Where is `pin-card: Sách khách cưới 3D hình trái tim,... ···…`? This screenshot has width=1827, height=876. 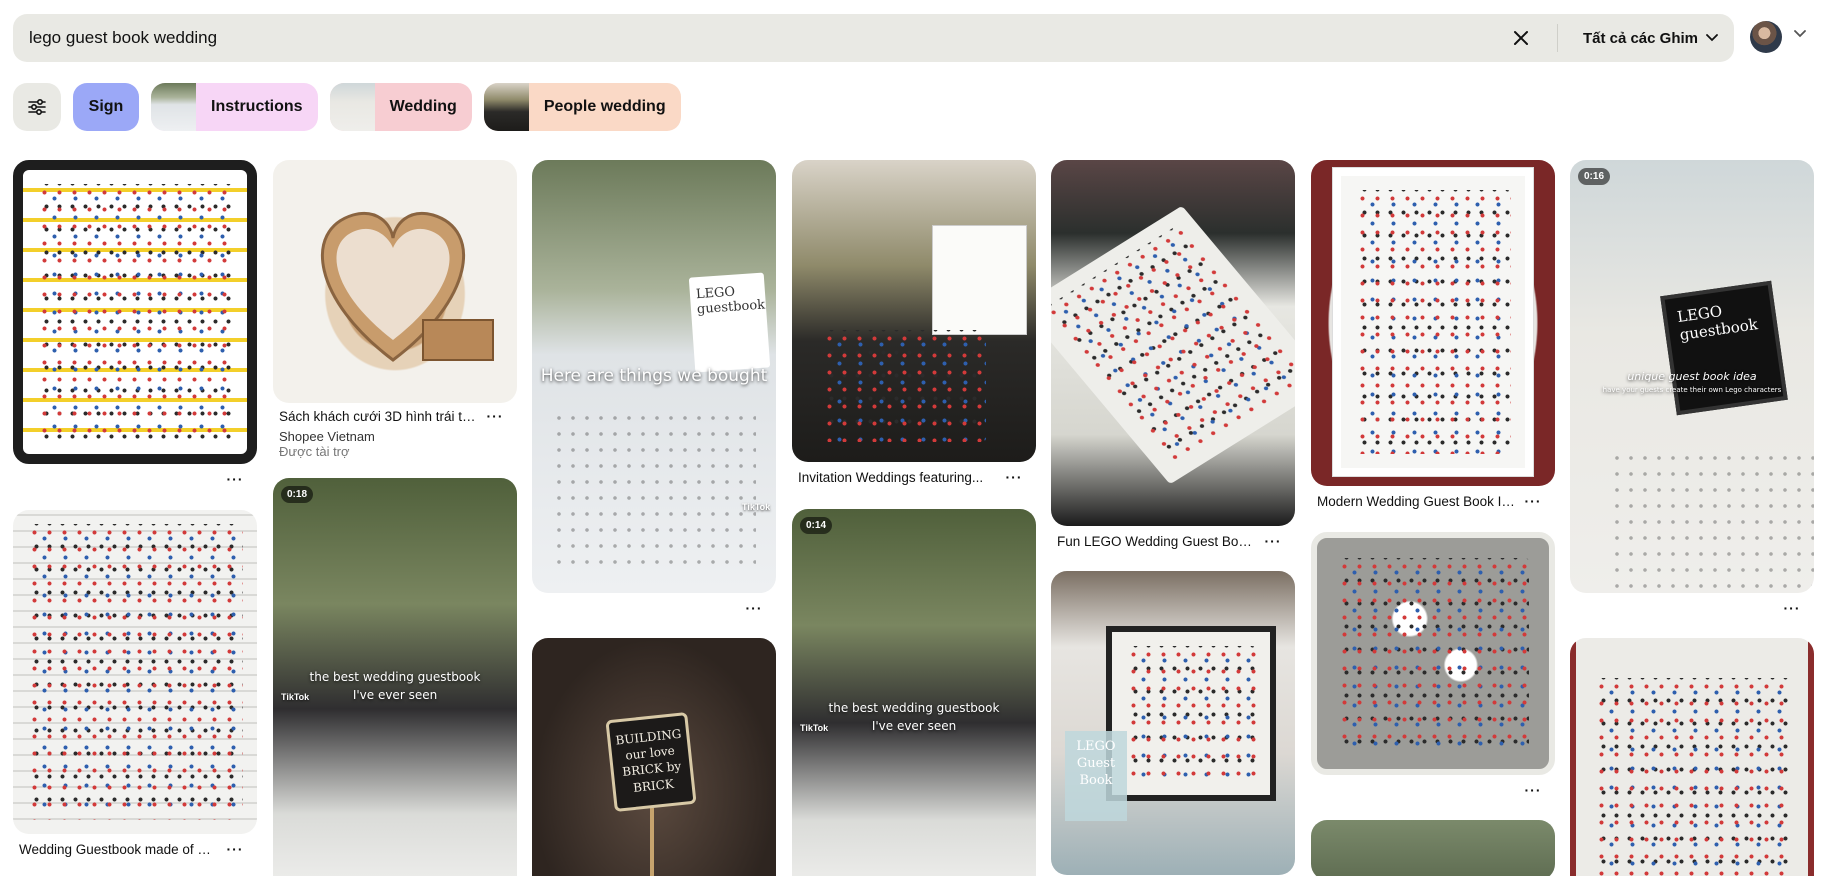
pin-card: Sách khách cưới 3D hình trái tim,... ···… is located at coordinates (395, 309).